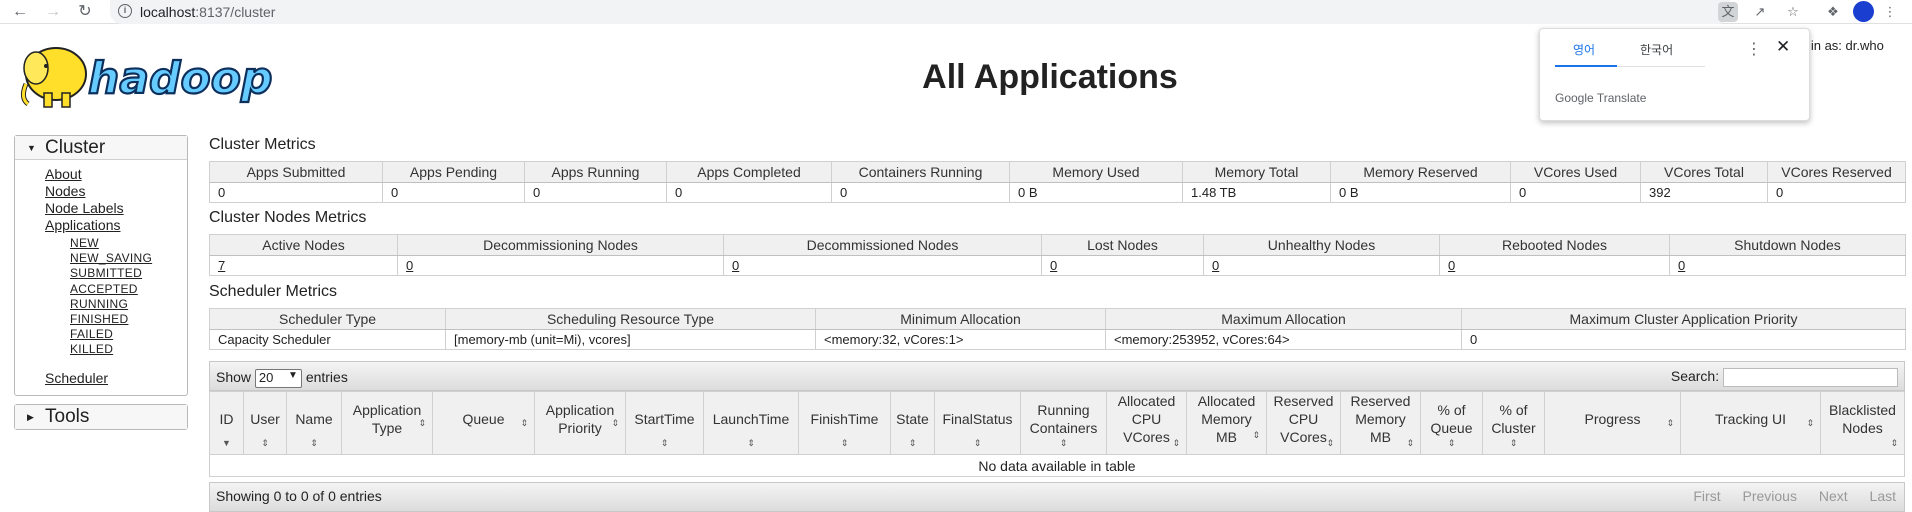 The height and width of the screenshot is (512, 1912). I want to click on pager-previous: Previous, so click(1769, 496).